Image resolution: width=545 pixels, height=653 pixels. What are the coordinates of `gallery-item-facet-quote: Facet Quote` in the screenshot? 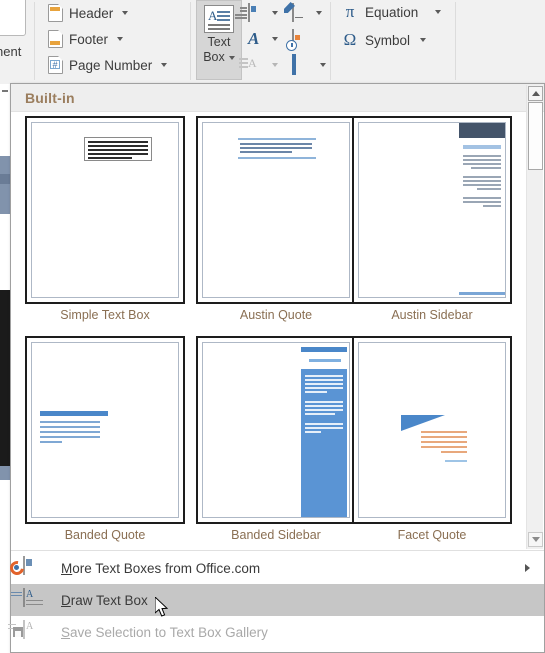 It's located at (432, 439).